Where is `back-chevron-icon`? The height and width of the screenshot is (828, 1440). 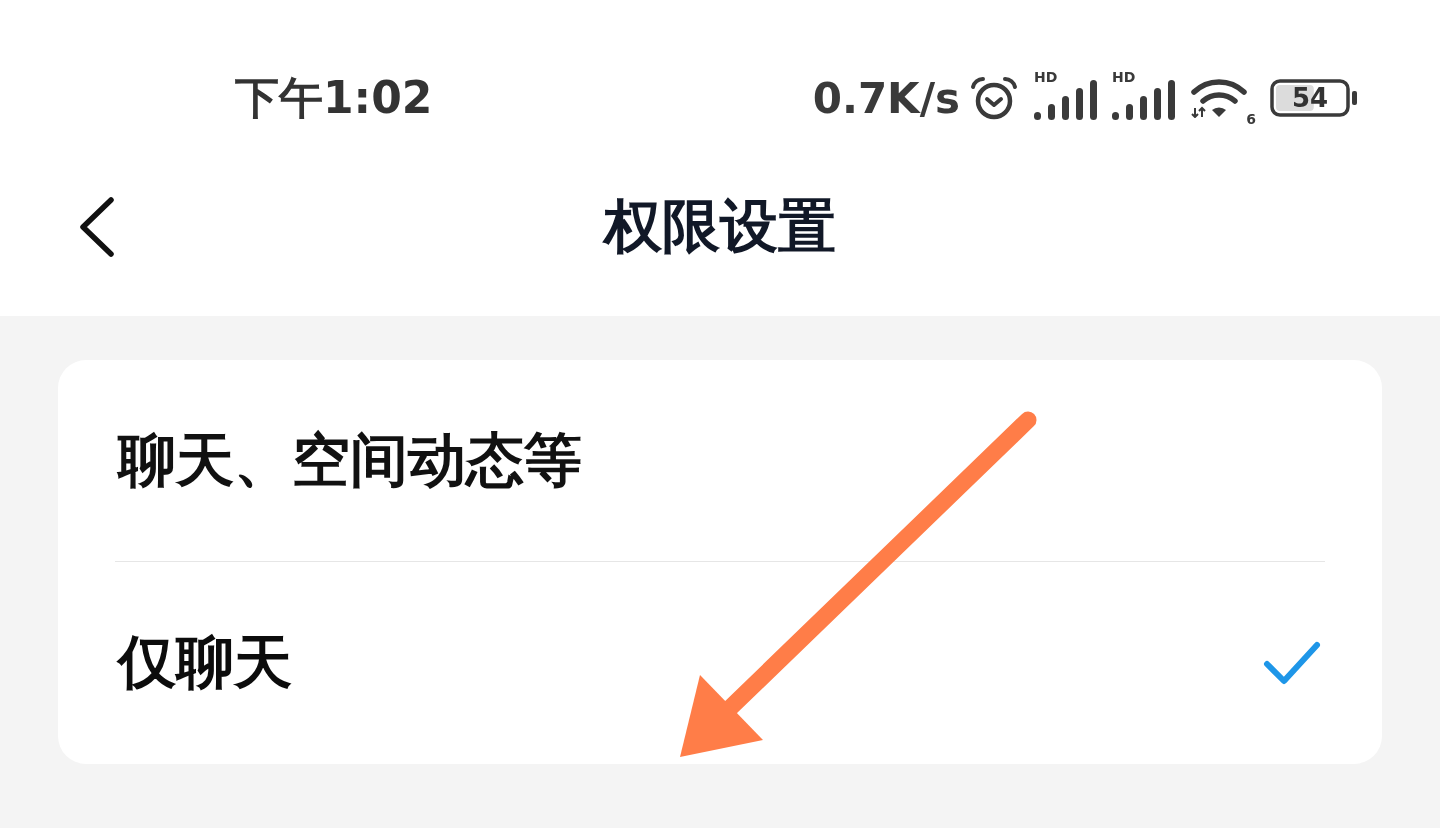 back-chevron-icon is located at coordinates (97, 227).